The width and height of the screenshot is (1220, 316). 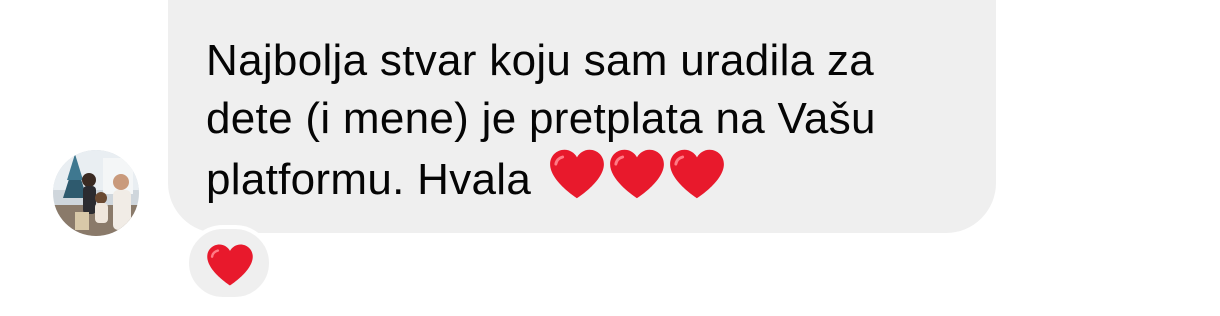 I want to click on avatar, so click(x=96, y=193).